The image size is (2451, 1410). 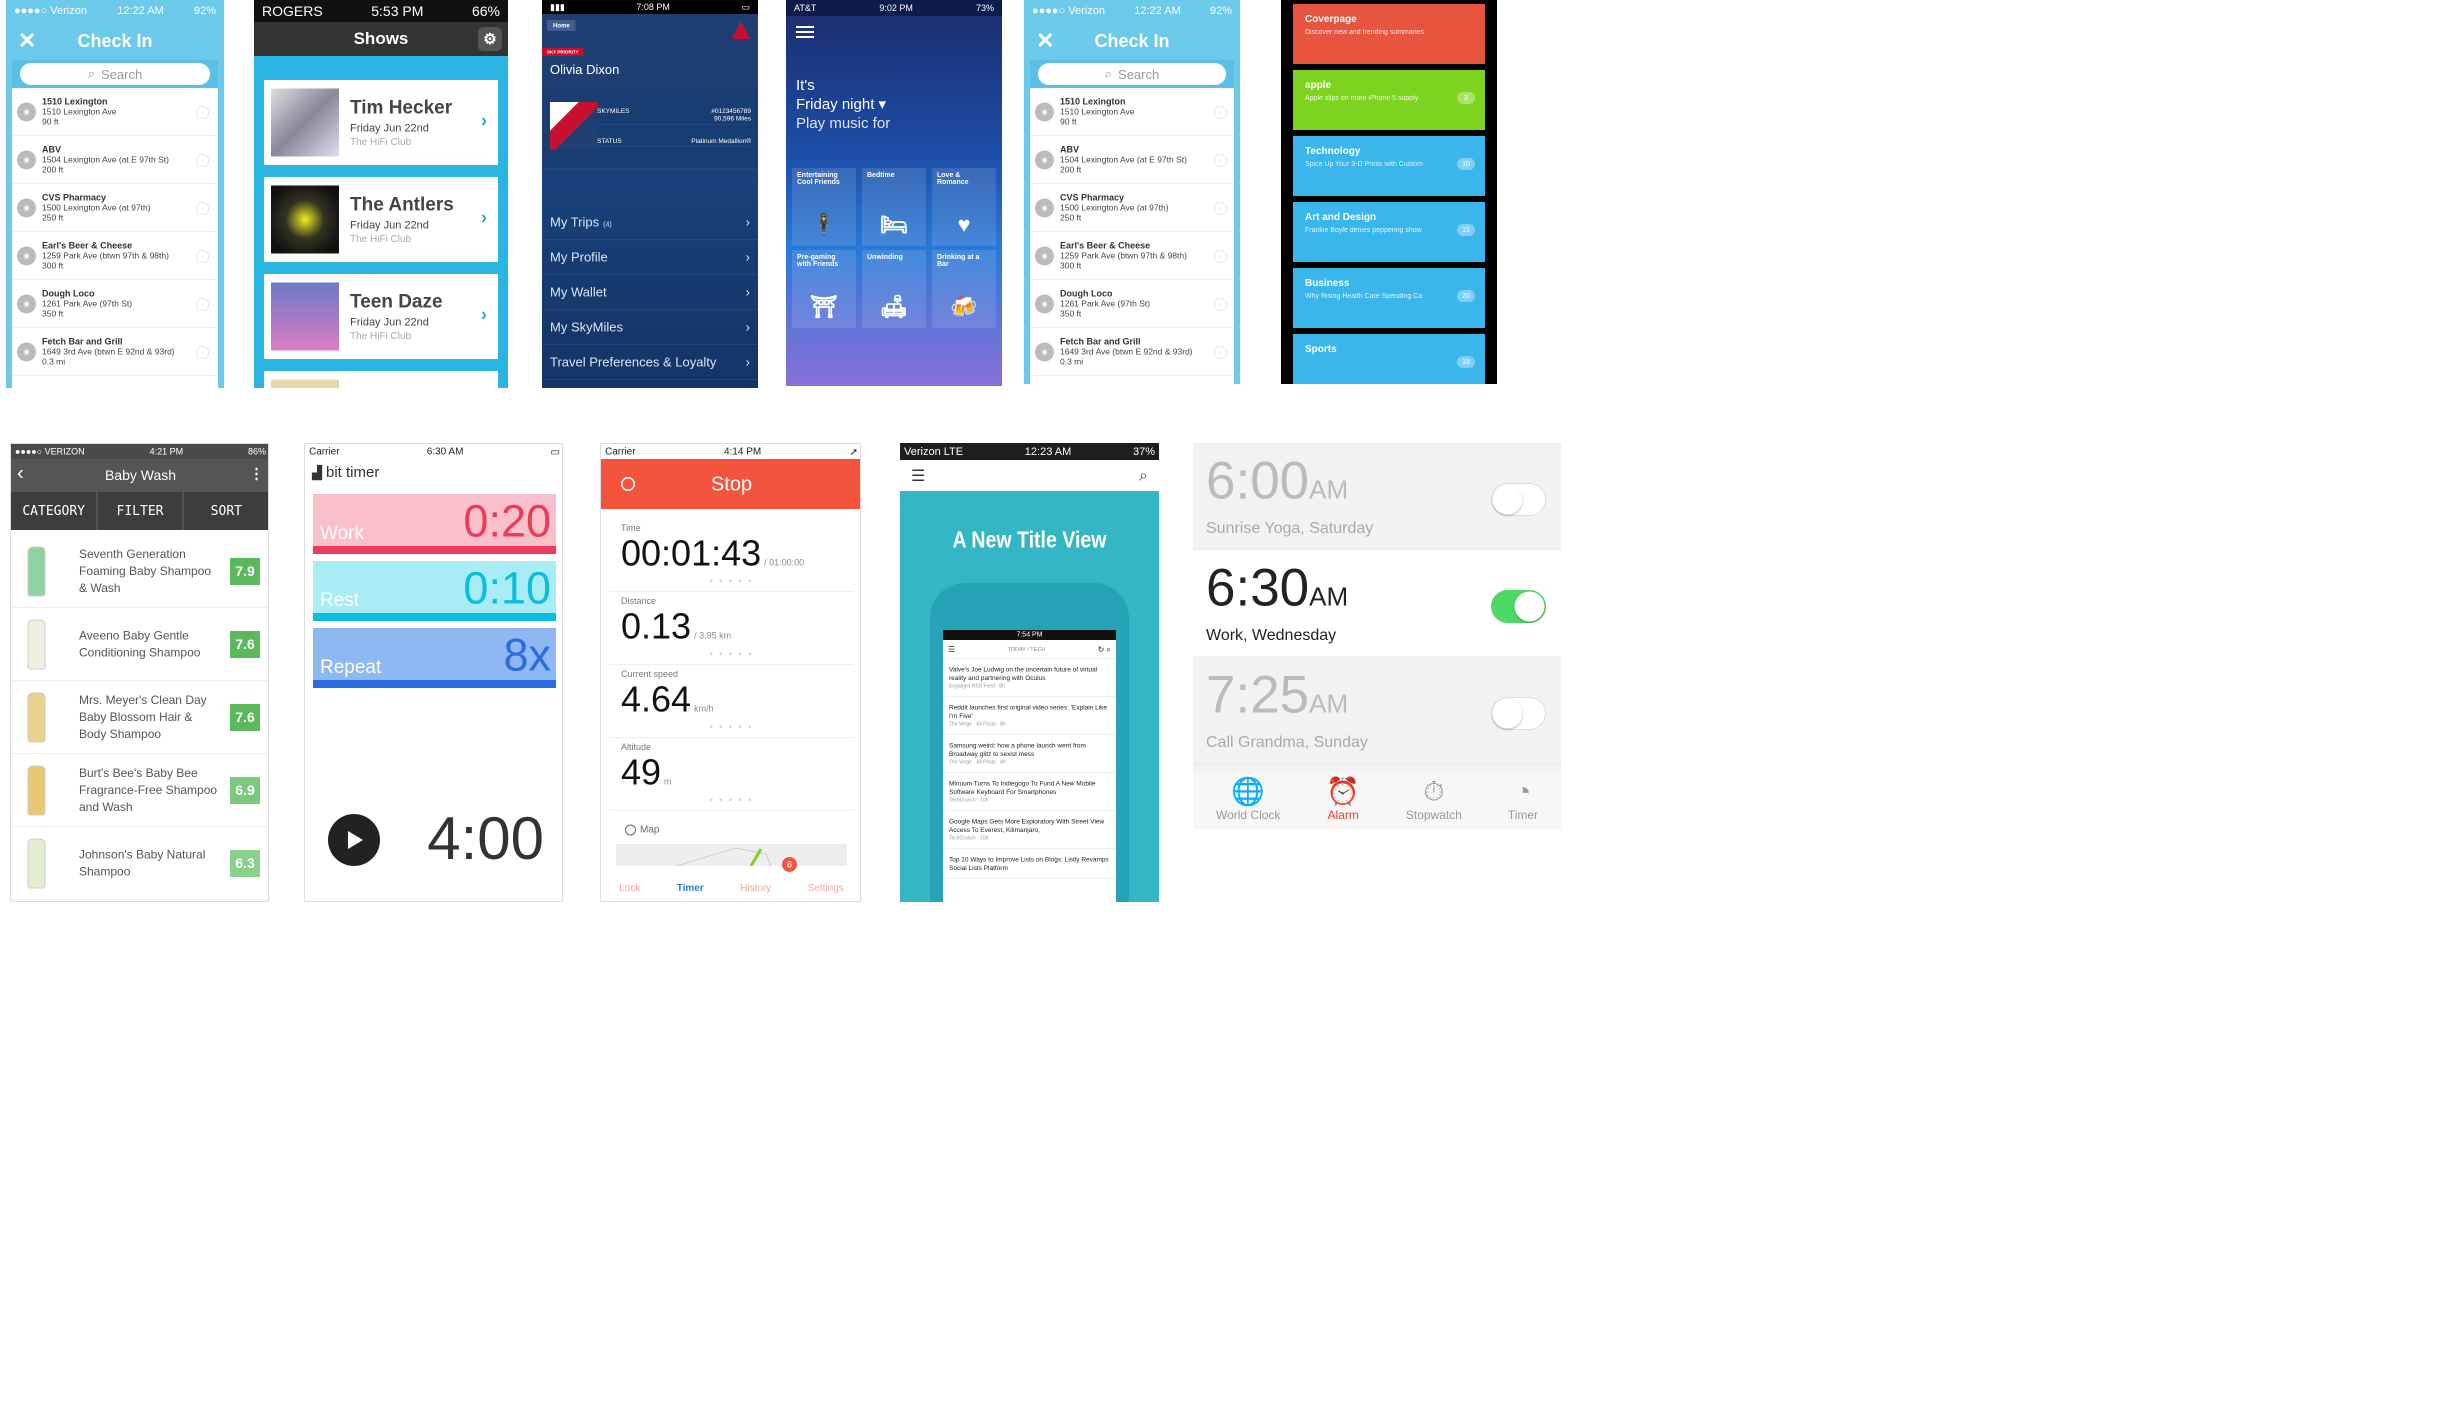 I want to click on activity-tile: Drinking at a Bar 🍻, so click(x=964, y=289).